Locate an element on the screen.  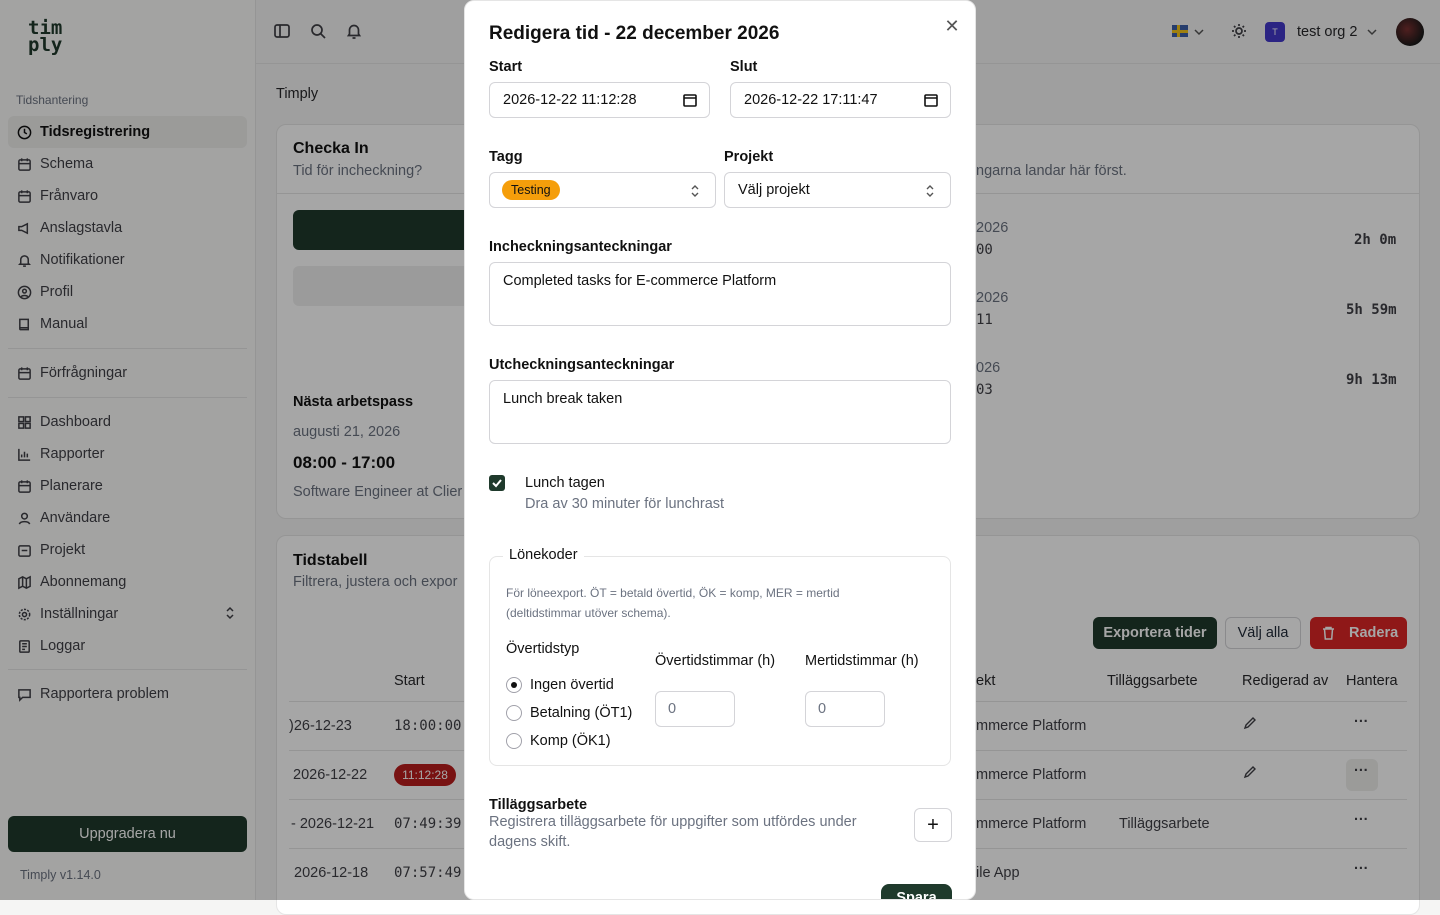
lunch-label: Lunch tagen is located at coordinates (565, 483).